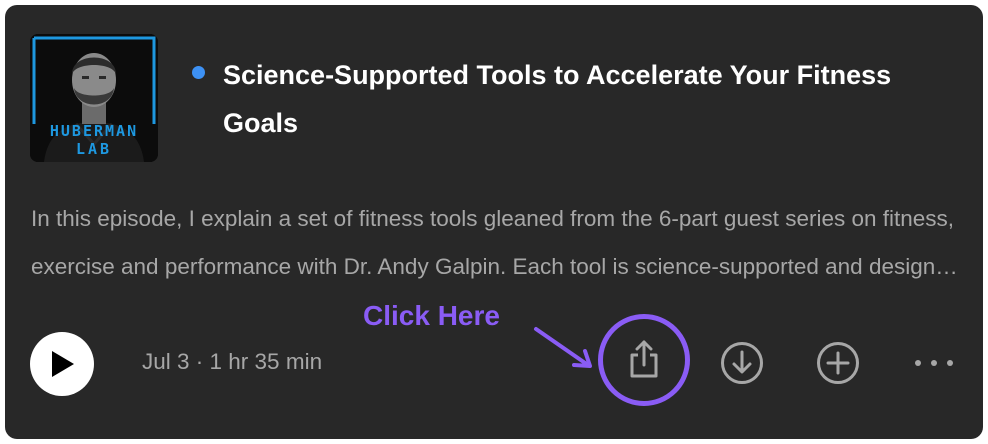 The width and height of the screenshot is (988, 444). Describe the element at coordinates (644, 360) in the screenshot. I see `share-button-highlight-ring` at that location.